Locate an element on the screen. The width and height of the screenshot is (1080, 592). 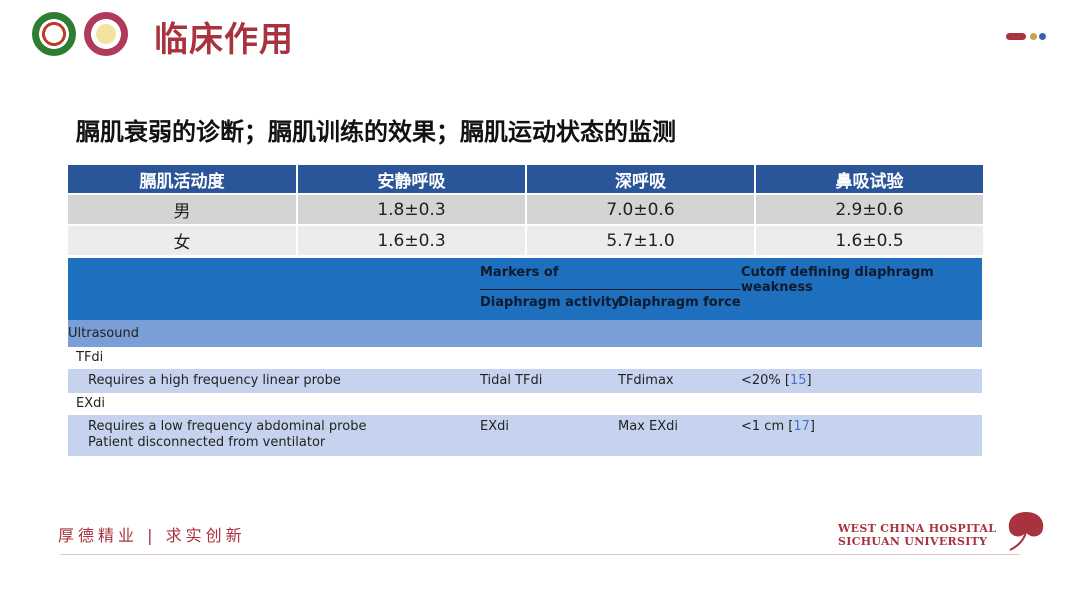
hospital-name-line1: WEST CHINA HOSPITAL is located at coordinates (917, 528).